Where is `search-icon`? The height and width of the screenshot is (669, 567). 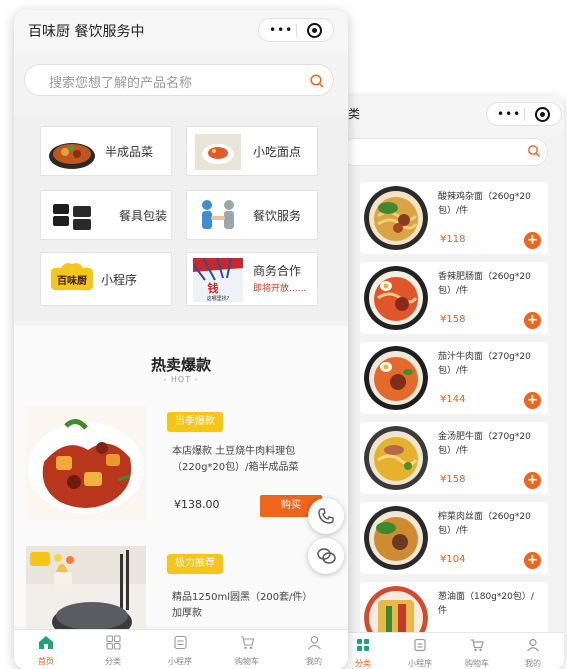
search-icon is located at coordinates (317, 81).